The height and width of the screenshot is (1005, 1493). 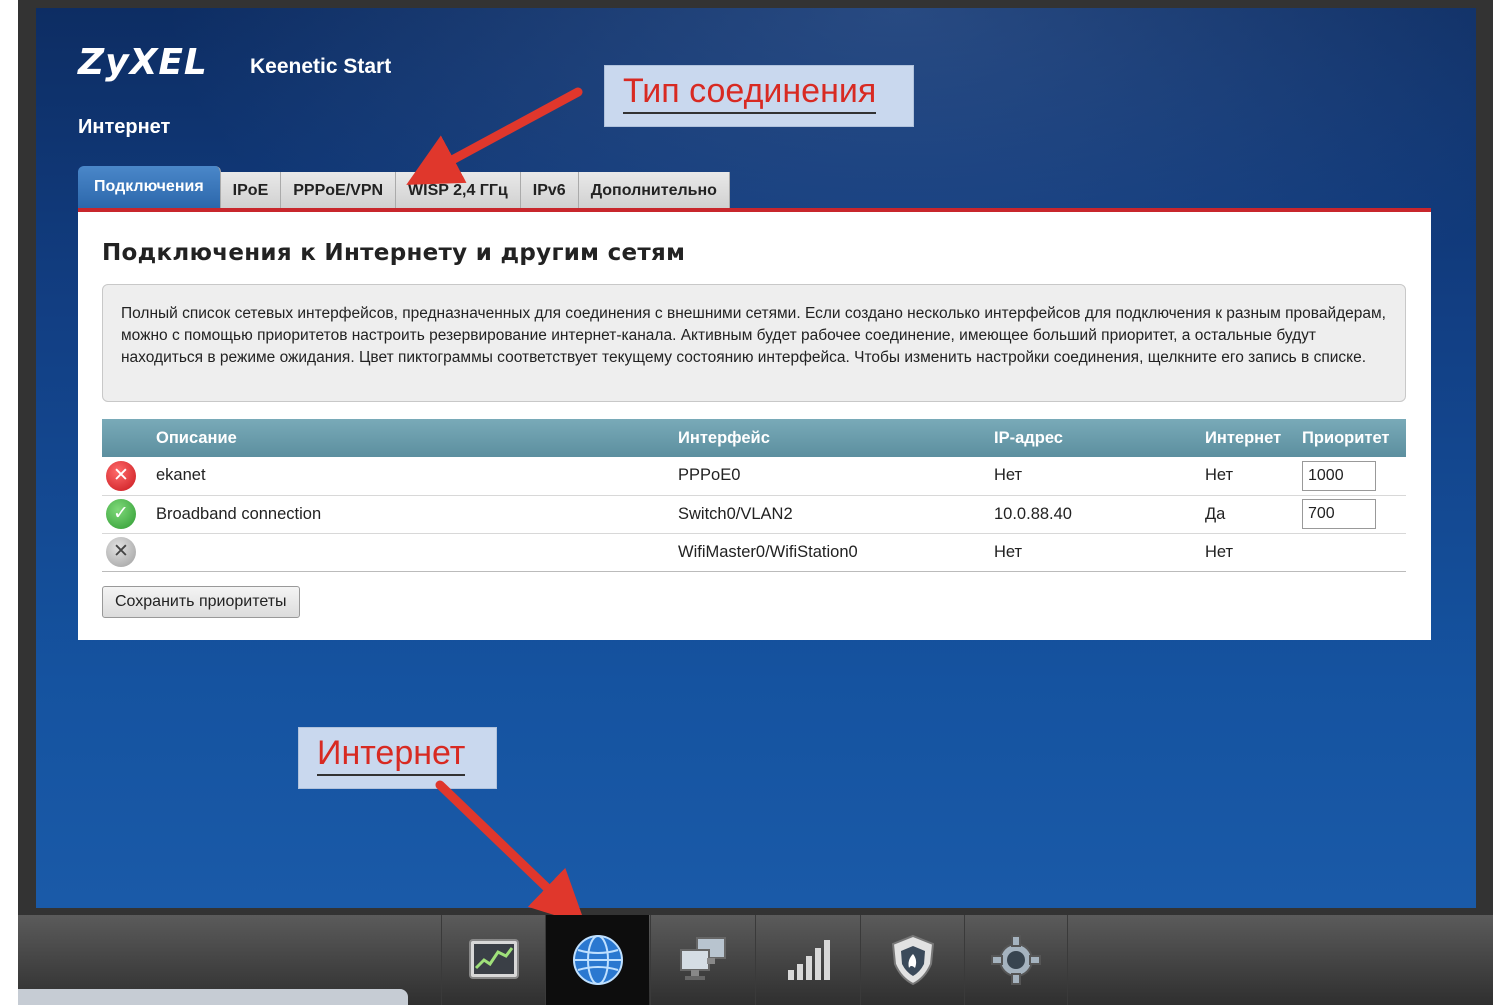 What do you see at coordinates (339, 191) in the screenshot?
I see `tab-pppoe-vpn: PPPoE/VPN` at bounding box center [339, 191].